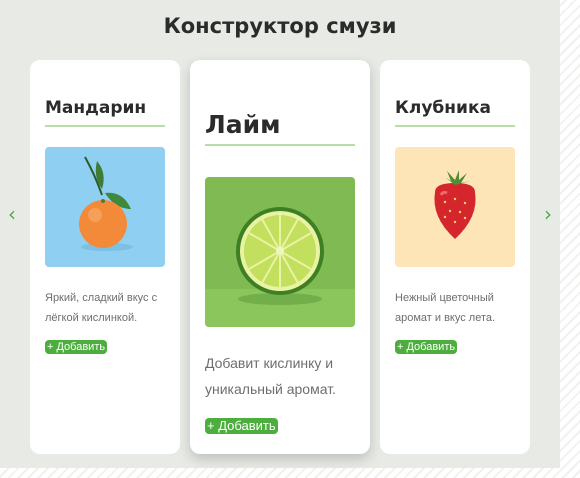  What do you see at coordinates (105, 207) in the screenshot?
I see `mandarin-image` at bounding box center [105, 207].